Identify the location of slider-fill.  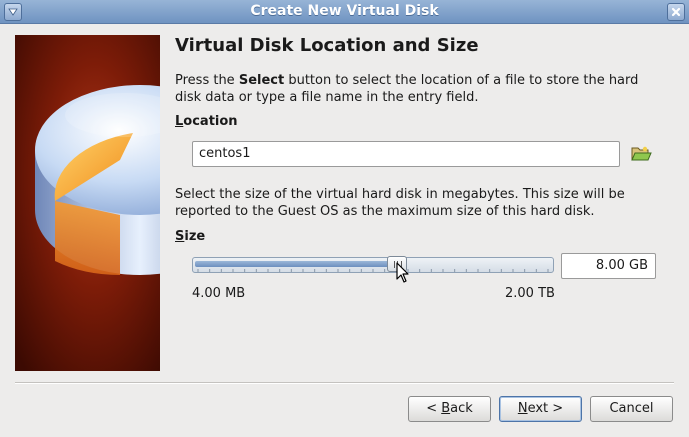
(296, 264).